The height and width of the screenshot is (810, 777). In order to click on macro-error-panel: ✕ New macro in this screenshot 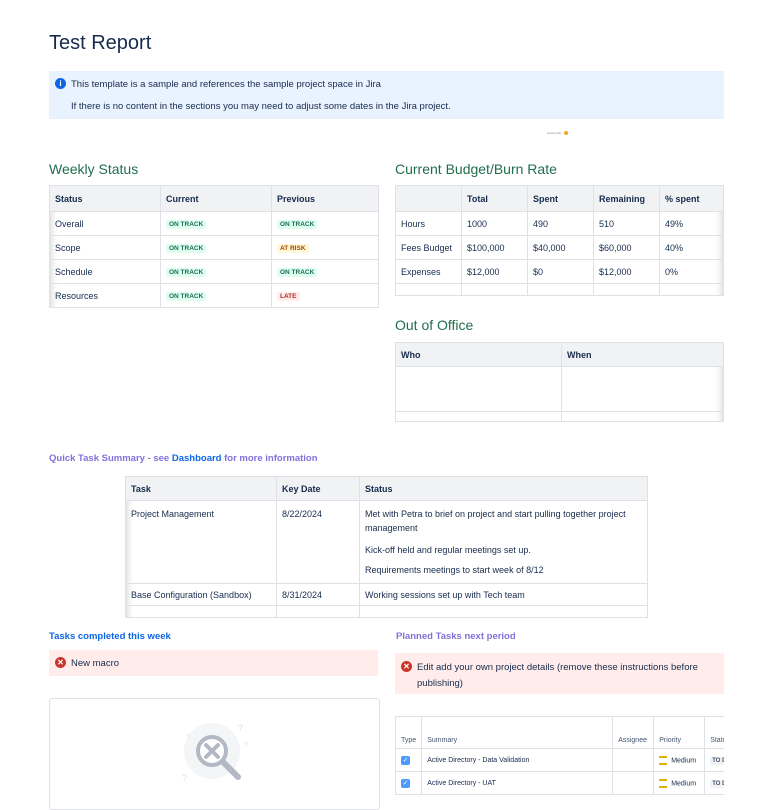, I will do `click(213, 663)`.